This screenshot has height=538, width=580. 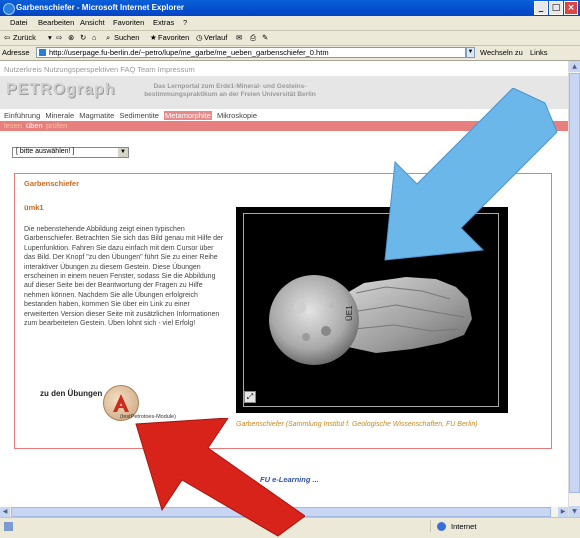 I want to click on refresh-icon: ↻, so click(x=83, y=37).